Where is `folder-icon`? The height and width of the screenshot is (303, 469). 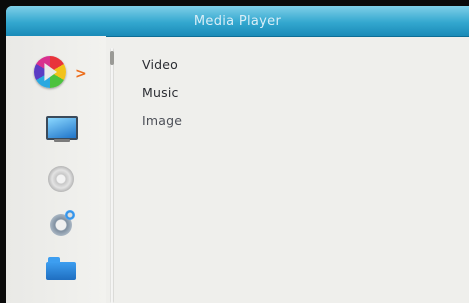 folder-icon is located at coordinates (61, 268).